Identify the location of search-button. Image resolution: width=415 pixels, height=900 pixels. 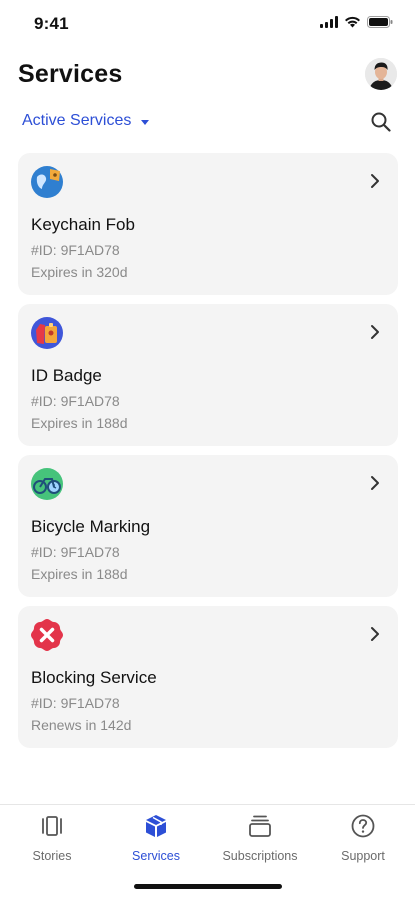
(381, 122).